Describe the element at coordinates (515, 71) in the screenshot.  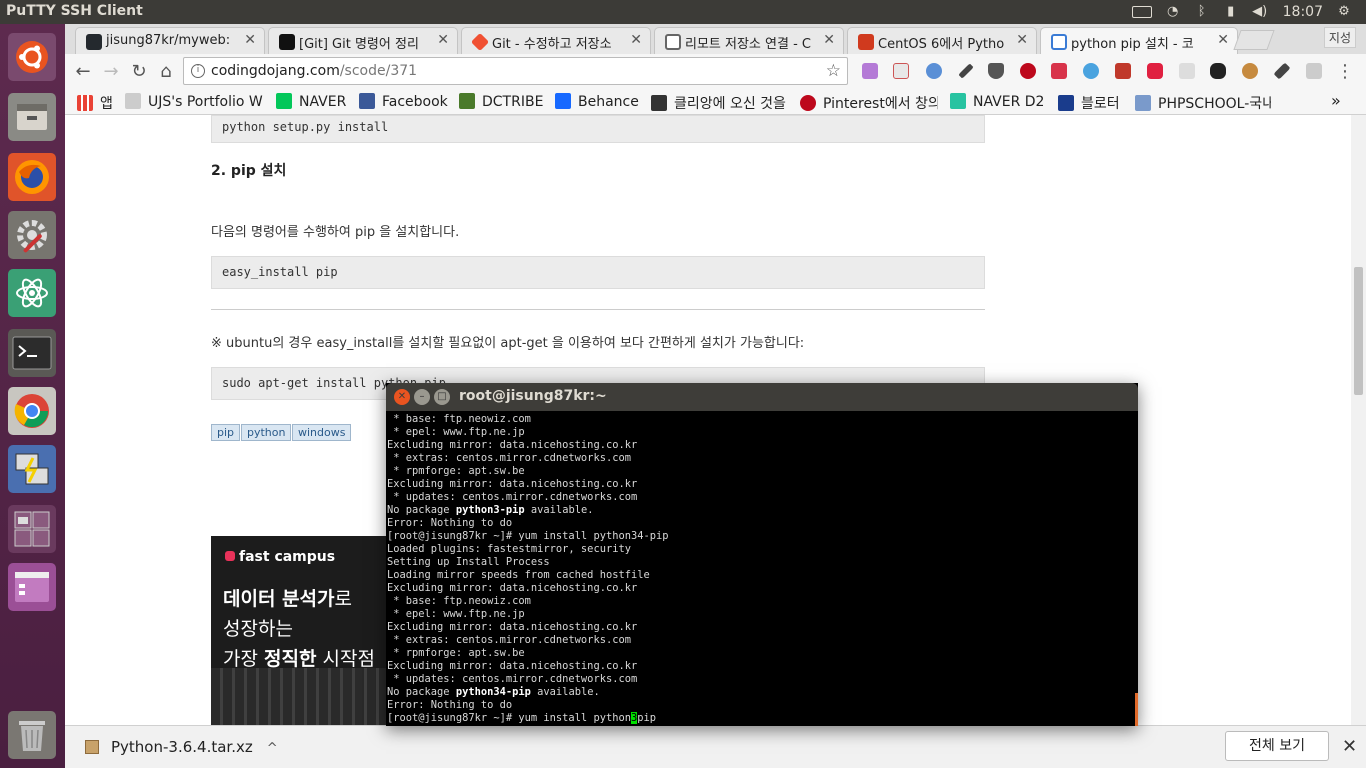
I see `address-bar: i codingdojang.com/scode/371 ☆` at that location.